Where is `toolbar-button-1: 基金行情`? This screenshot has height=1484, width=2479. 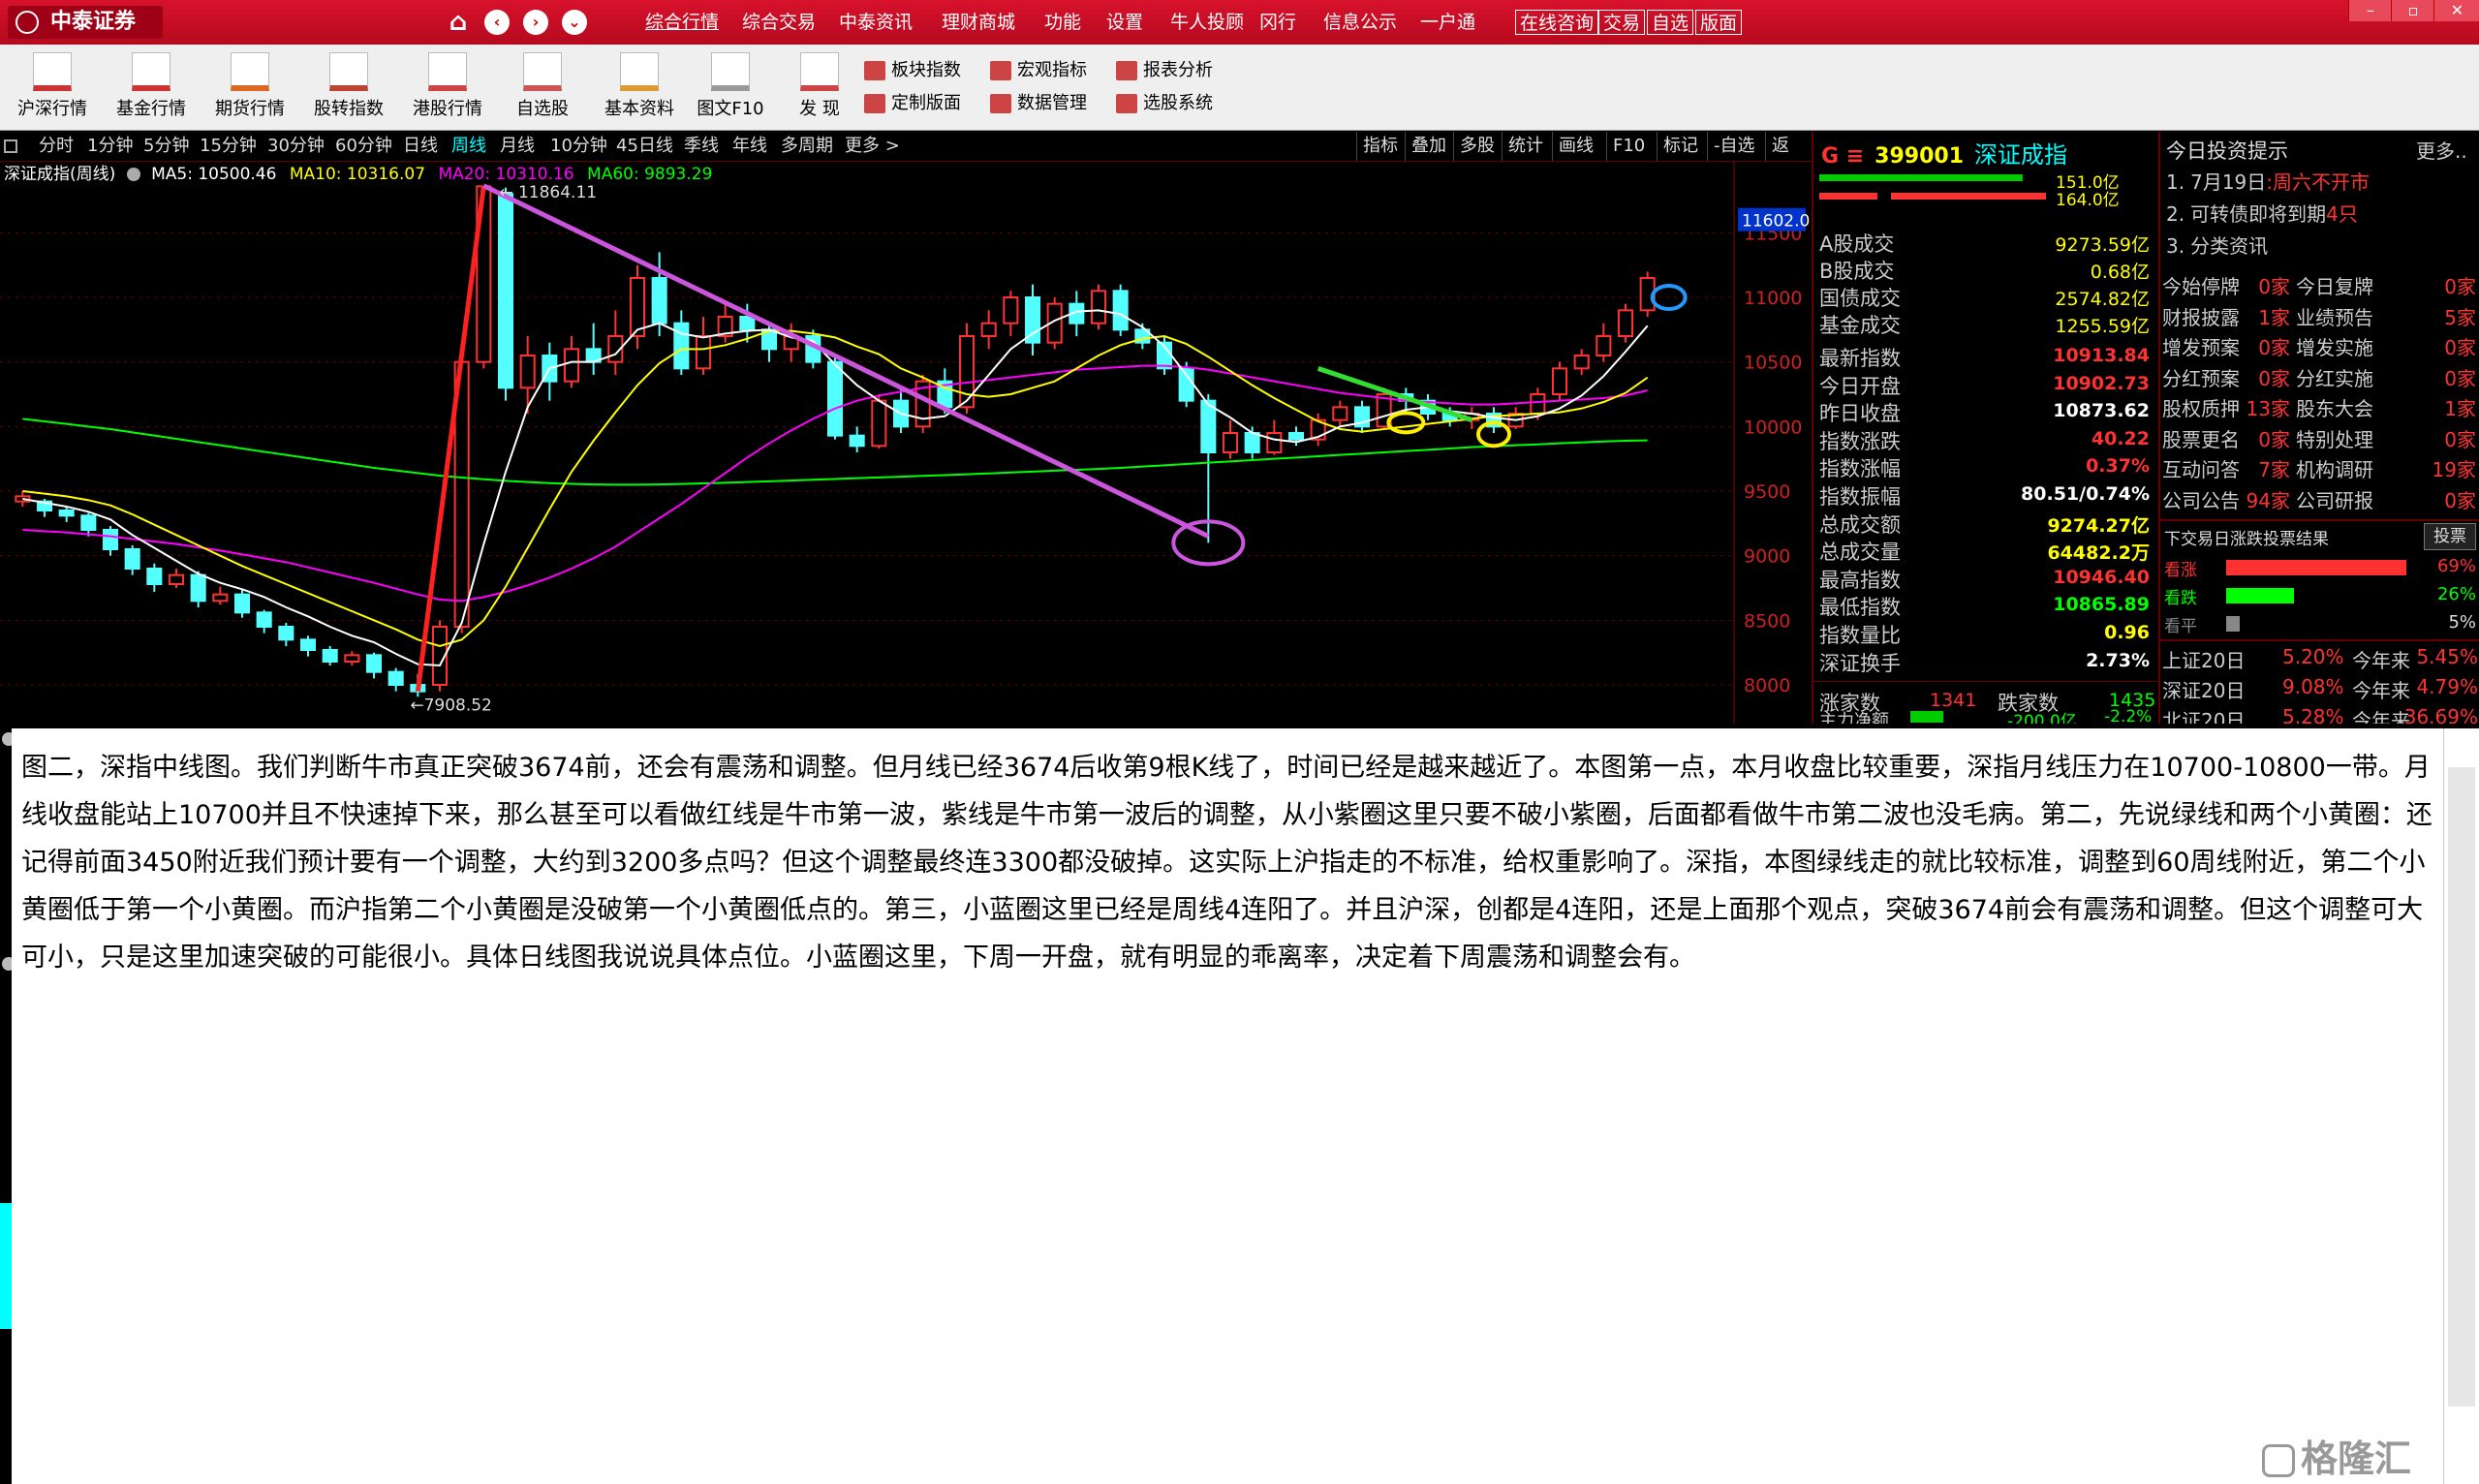 toolbar-button-1: 基金行情 is located at coordinates (151, 88).